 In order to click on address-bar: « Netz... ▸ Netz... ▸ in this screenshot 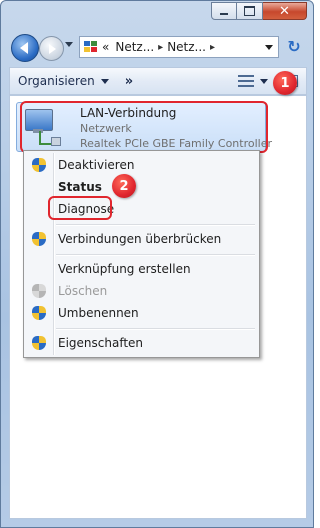, I will do `click(179, 47)`.